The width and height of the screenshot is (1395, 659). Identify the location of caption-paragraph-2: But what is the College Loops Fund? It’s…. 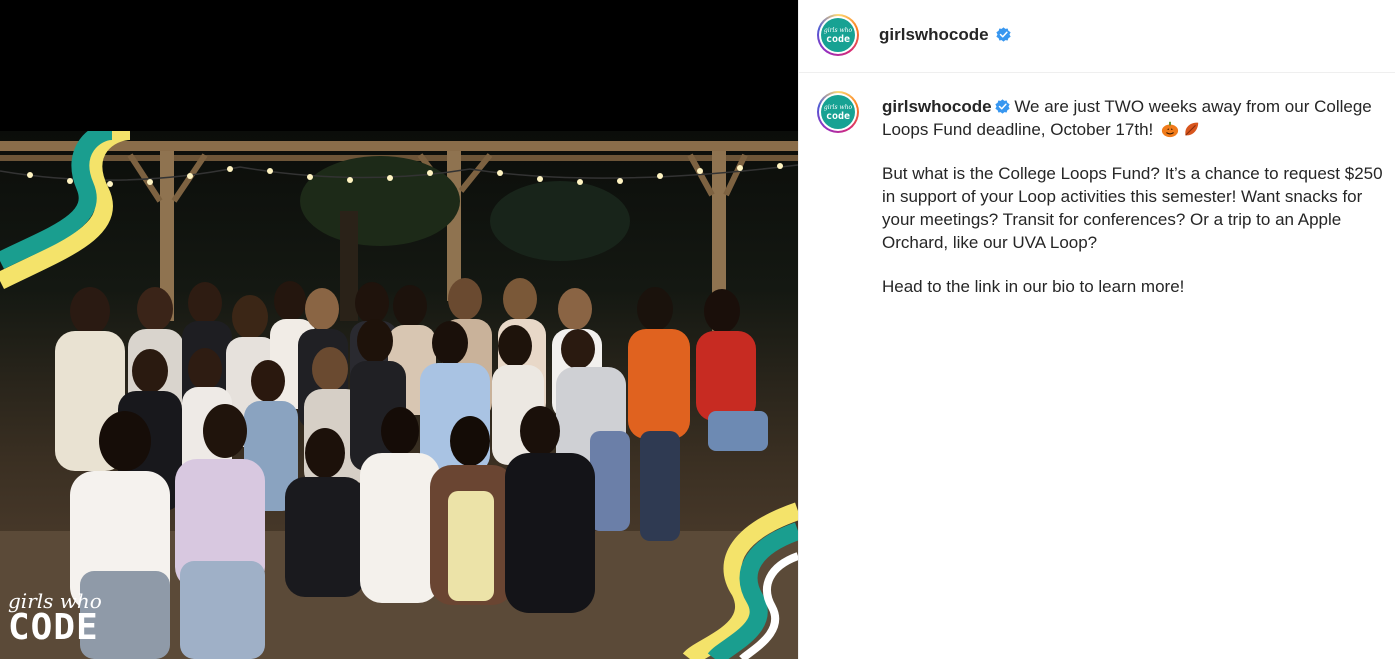
(1132, 208).